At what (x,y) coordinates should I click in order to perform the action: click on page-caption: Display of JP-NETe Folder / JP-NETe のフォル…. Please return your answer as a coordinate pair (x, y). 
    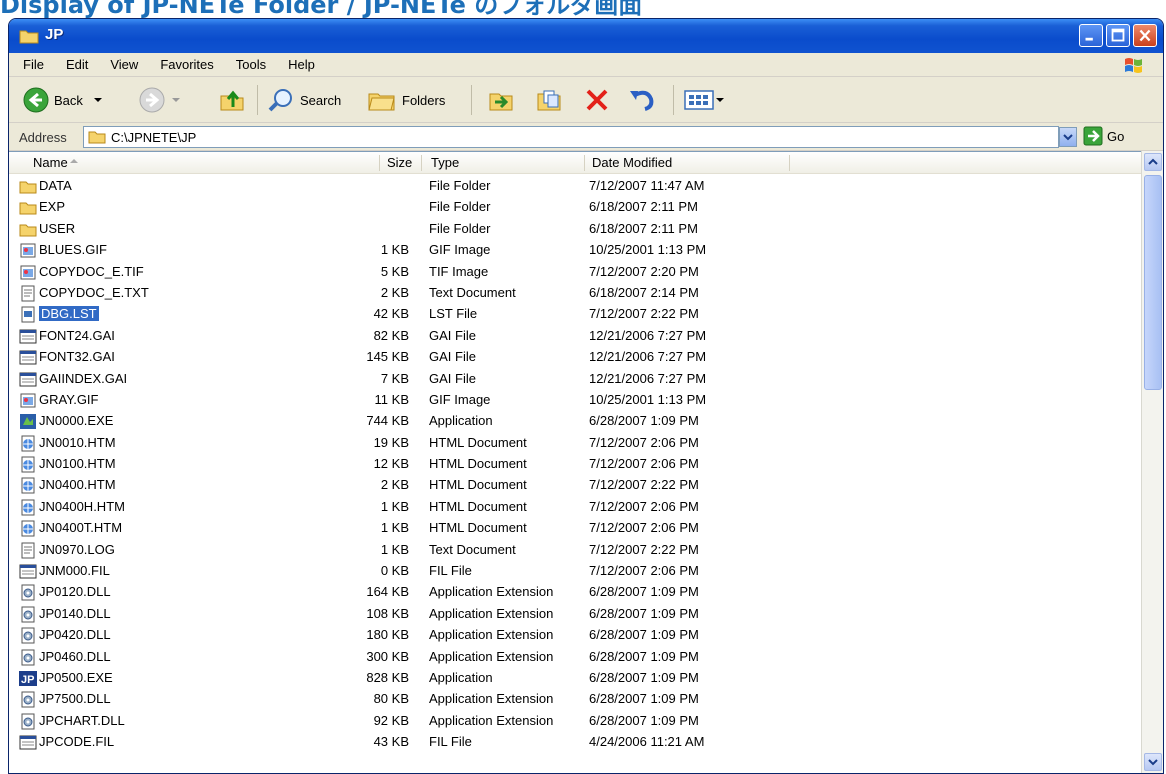
    Looking at the image, I should click on (321, 9).